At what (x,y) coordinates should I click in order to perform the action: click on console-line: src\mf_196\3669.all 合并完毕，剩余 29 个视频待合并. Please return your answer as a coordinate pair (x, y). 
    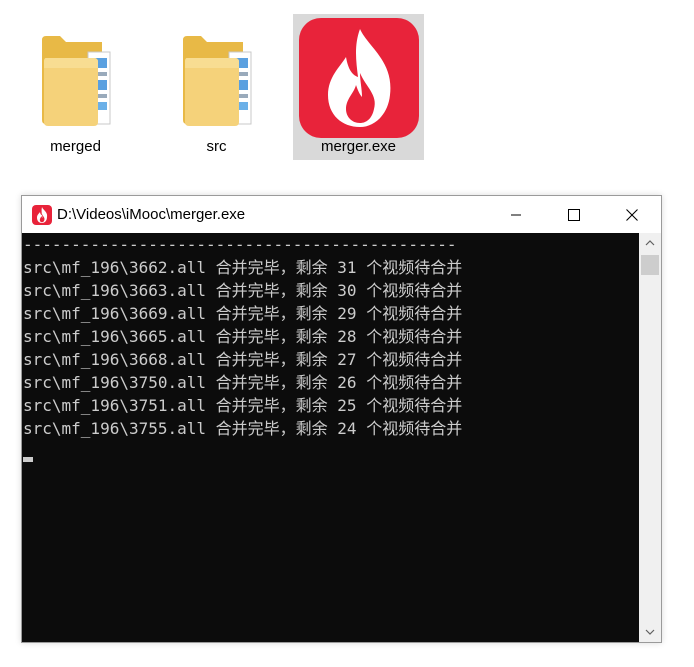
    Looking at the image, I should click on (243, 313).